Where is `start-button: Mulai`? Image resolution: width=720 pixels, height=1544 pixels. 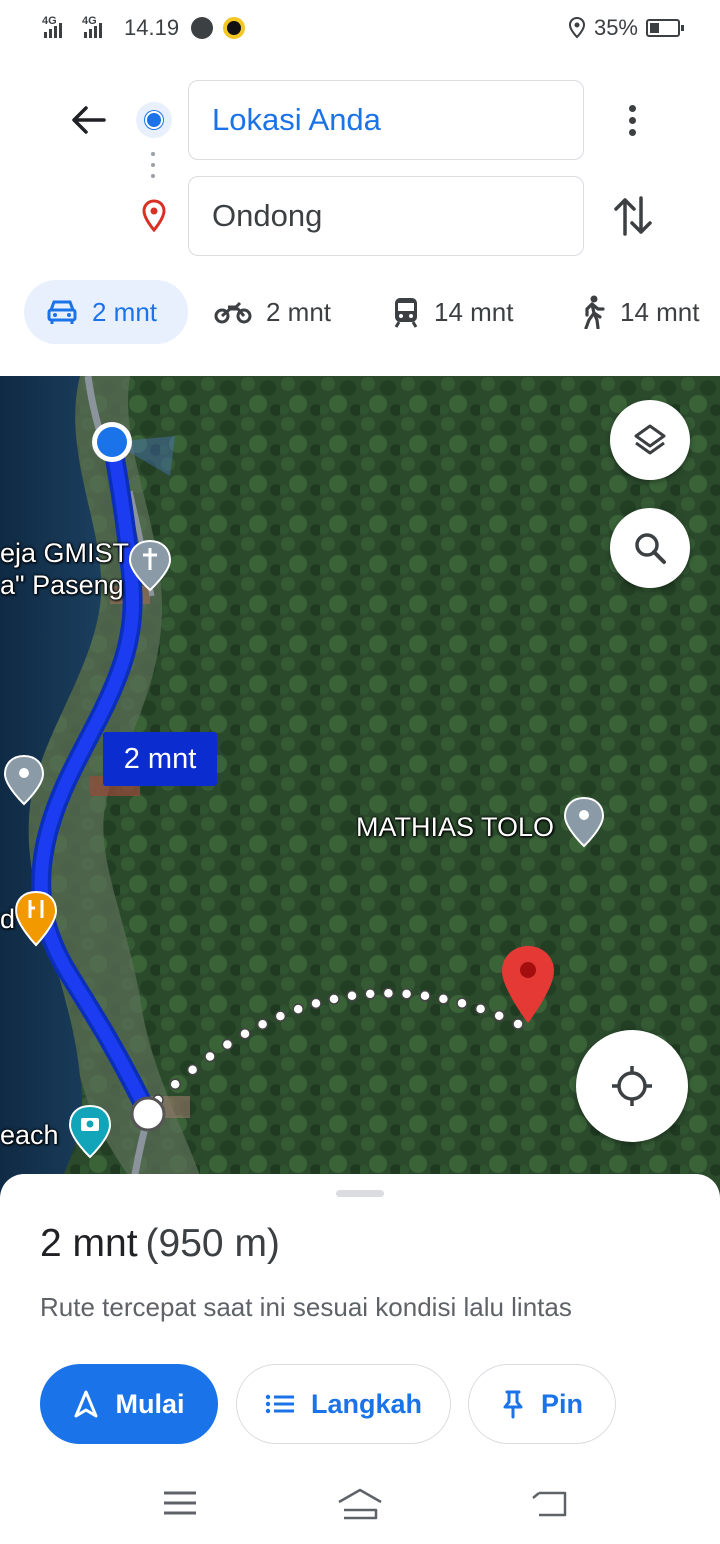 start-button: Mulai is located at coordinates (129, 1404).